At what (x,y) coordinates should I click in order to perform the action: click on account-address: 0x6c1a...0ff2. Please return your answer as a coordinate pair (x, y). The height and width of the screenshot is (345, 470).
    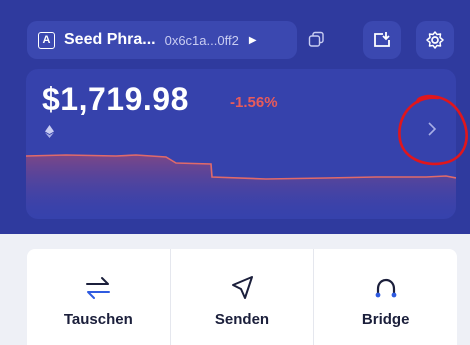
    Looking at the image, I should click on (201, 40).